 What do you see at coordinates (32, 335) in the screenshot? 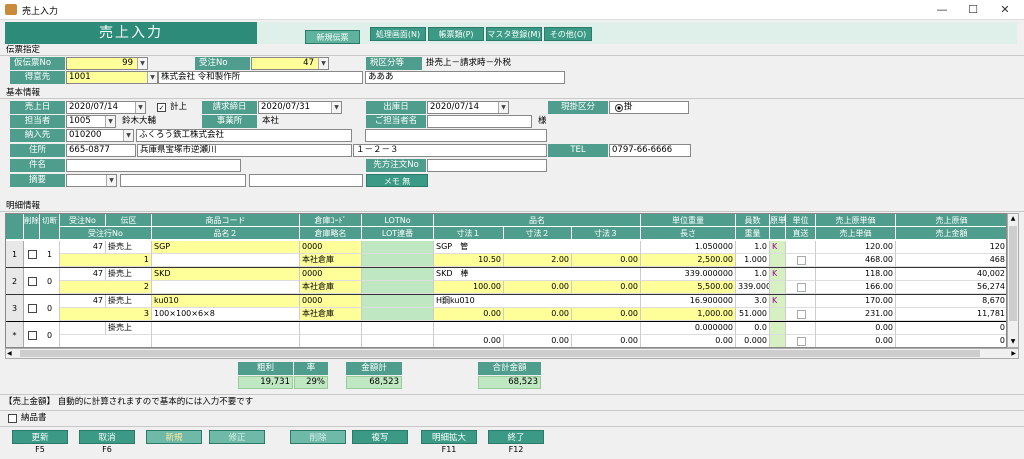
I see `delete-checkbox` at bounding box center [32, 335].